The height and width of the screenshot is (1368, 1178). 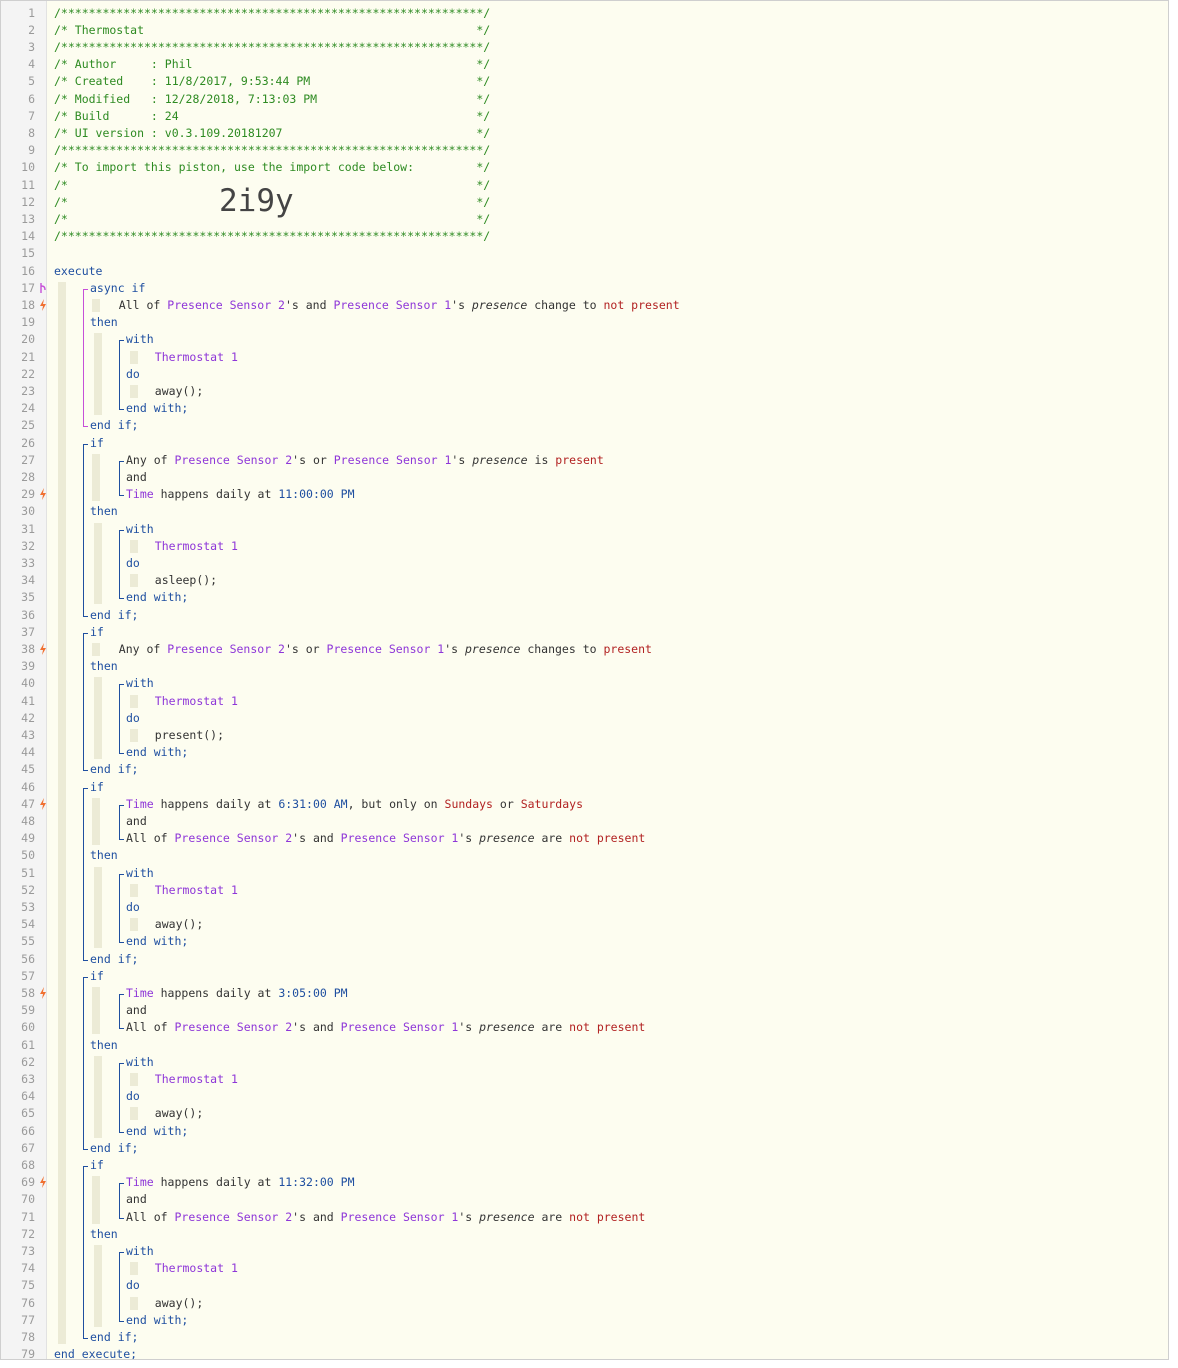 I want to click on code-text: away();, so click(x=179, y=1303).